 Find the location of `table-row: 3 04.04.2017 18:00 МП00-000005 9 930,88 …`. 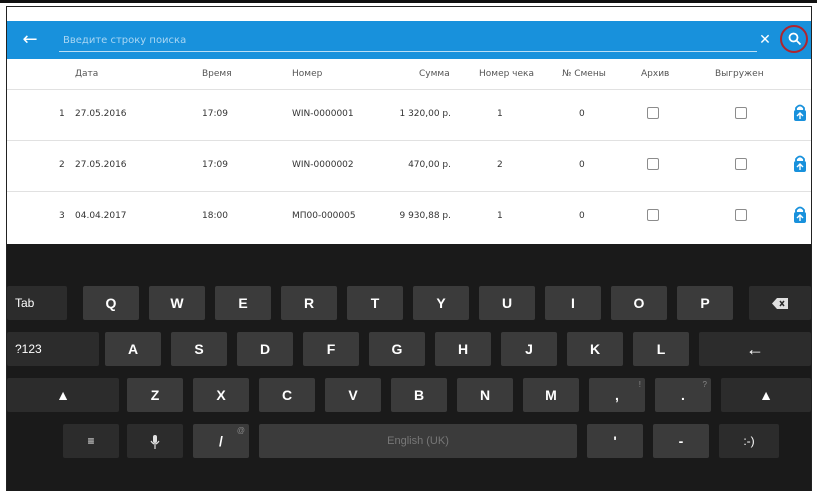

table-row: 3 04.04.2017 18:00 МП00-000005 9 930,88 … is located at coordinates (409, 216).